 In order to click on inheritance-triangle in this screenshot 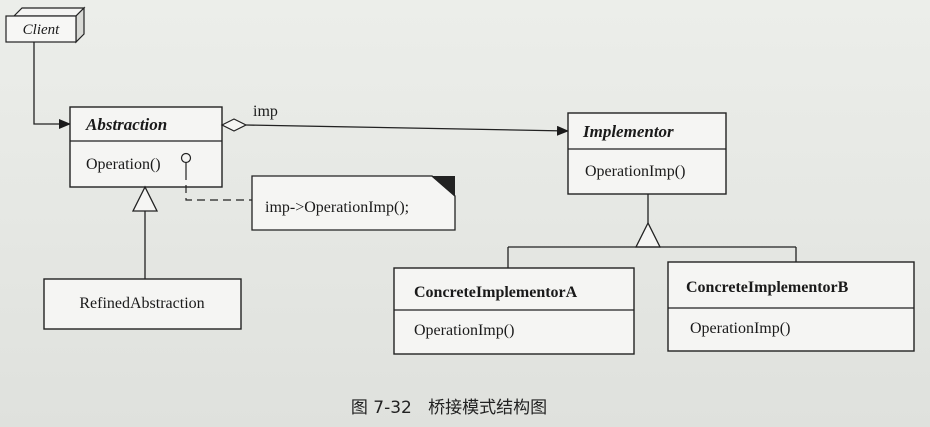, I will do `click(145, 198)`.